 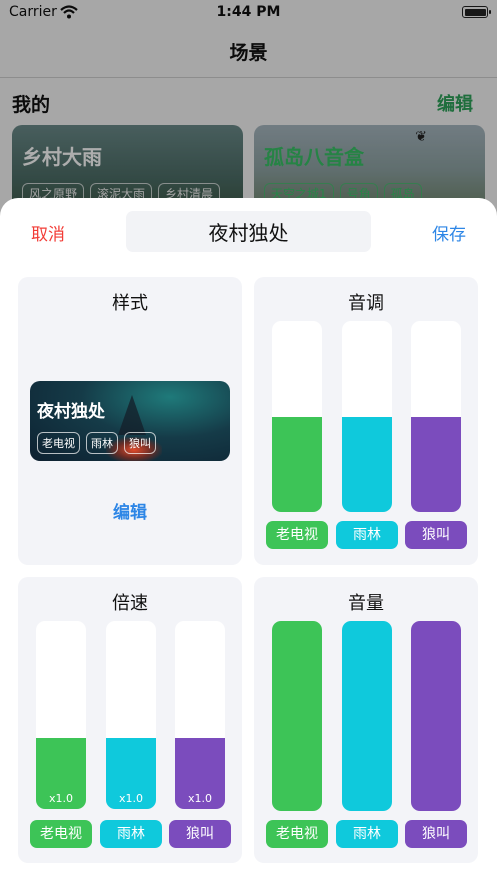 I want to click on scene-name-input, so click(x=248, y=231).